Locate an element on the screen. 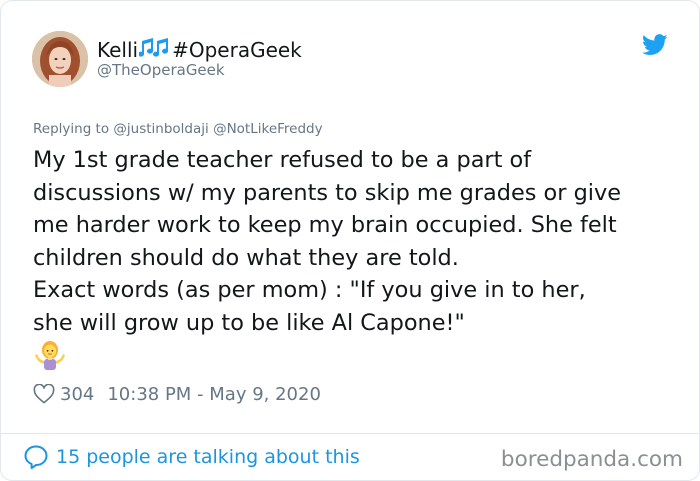  speech-bubble-icon is located at coordinates (36, 457).